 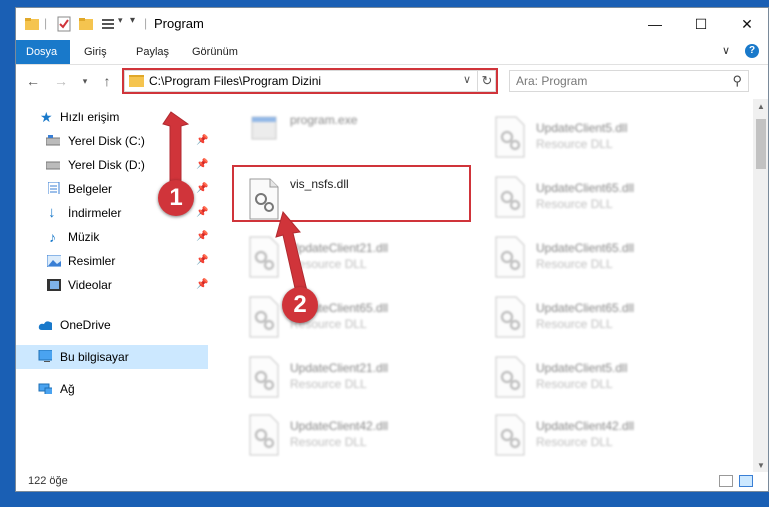 What do you see at coordinates (176, 198) in the screenshot?
I see `step-1-badge: 1` at bounding box center [176, 198].